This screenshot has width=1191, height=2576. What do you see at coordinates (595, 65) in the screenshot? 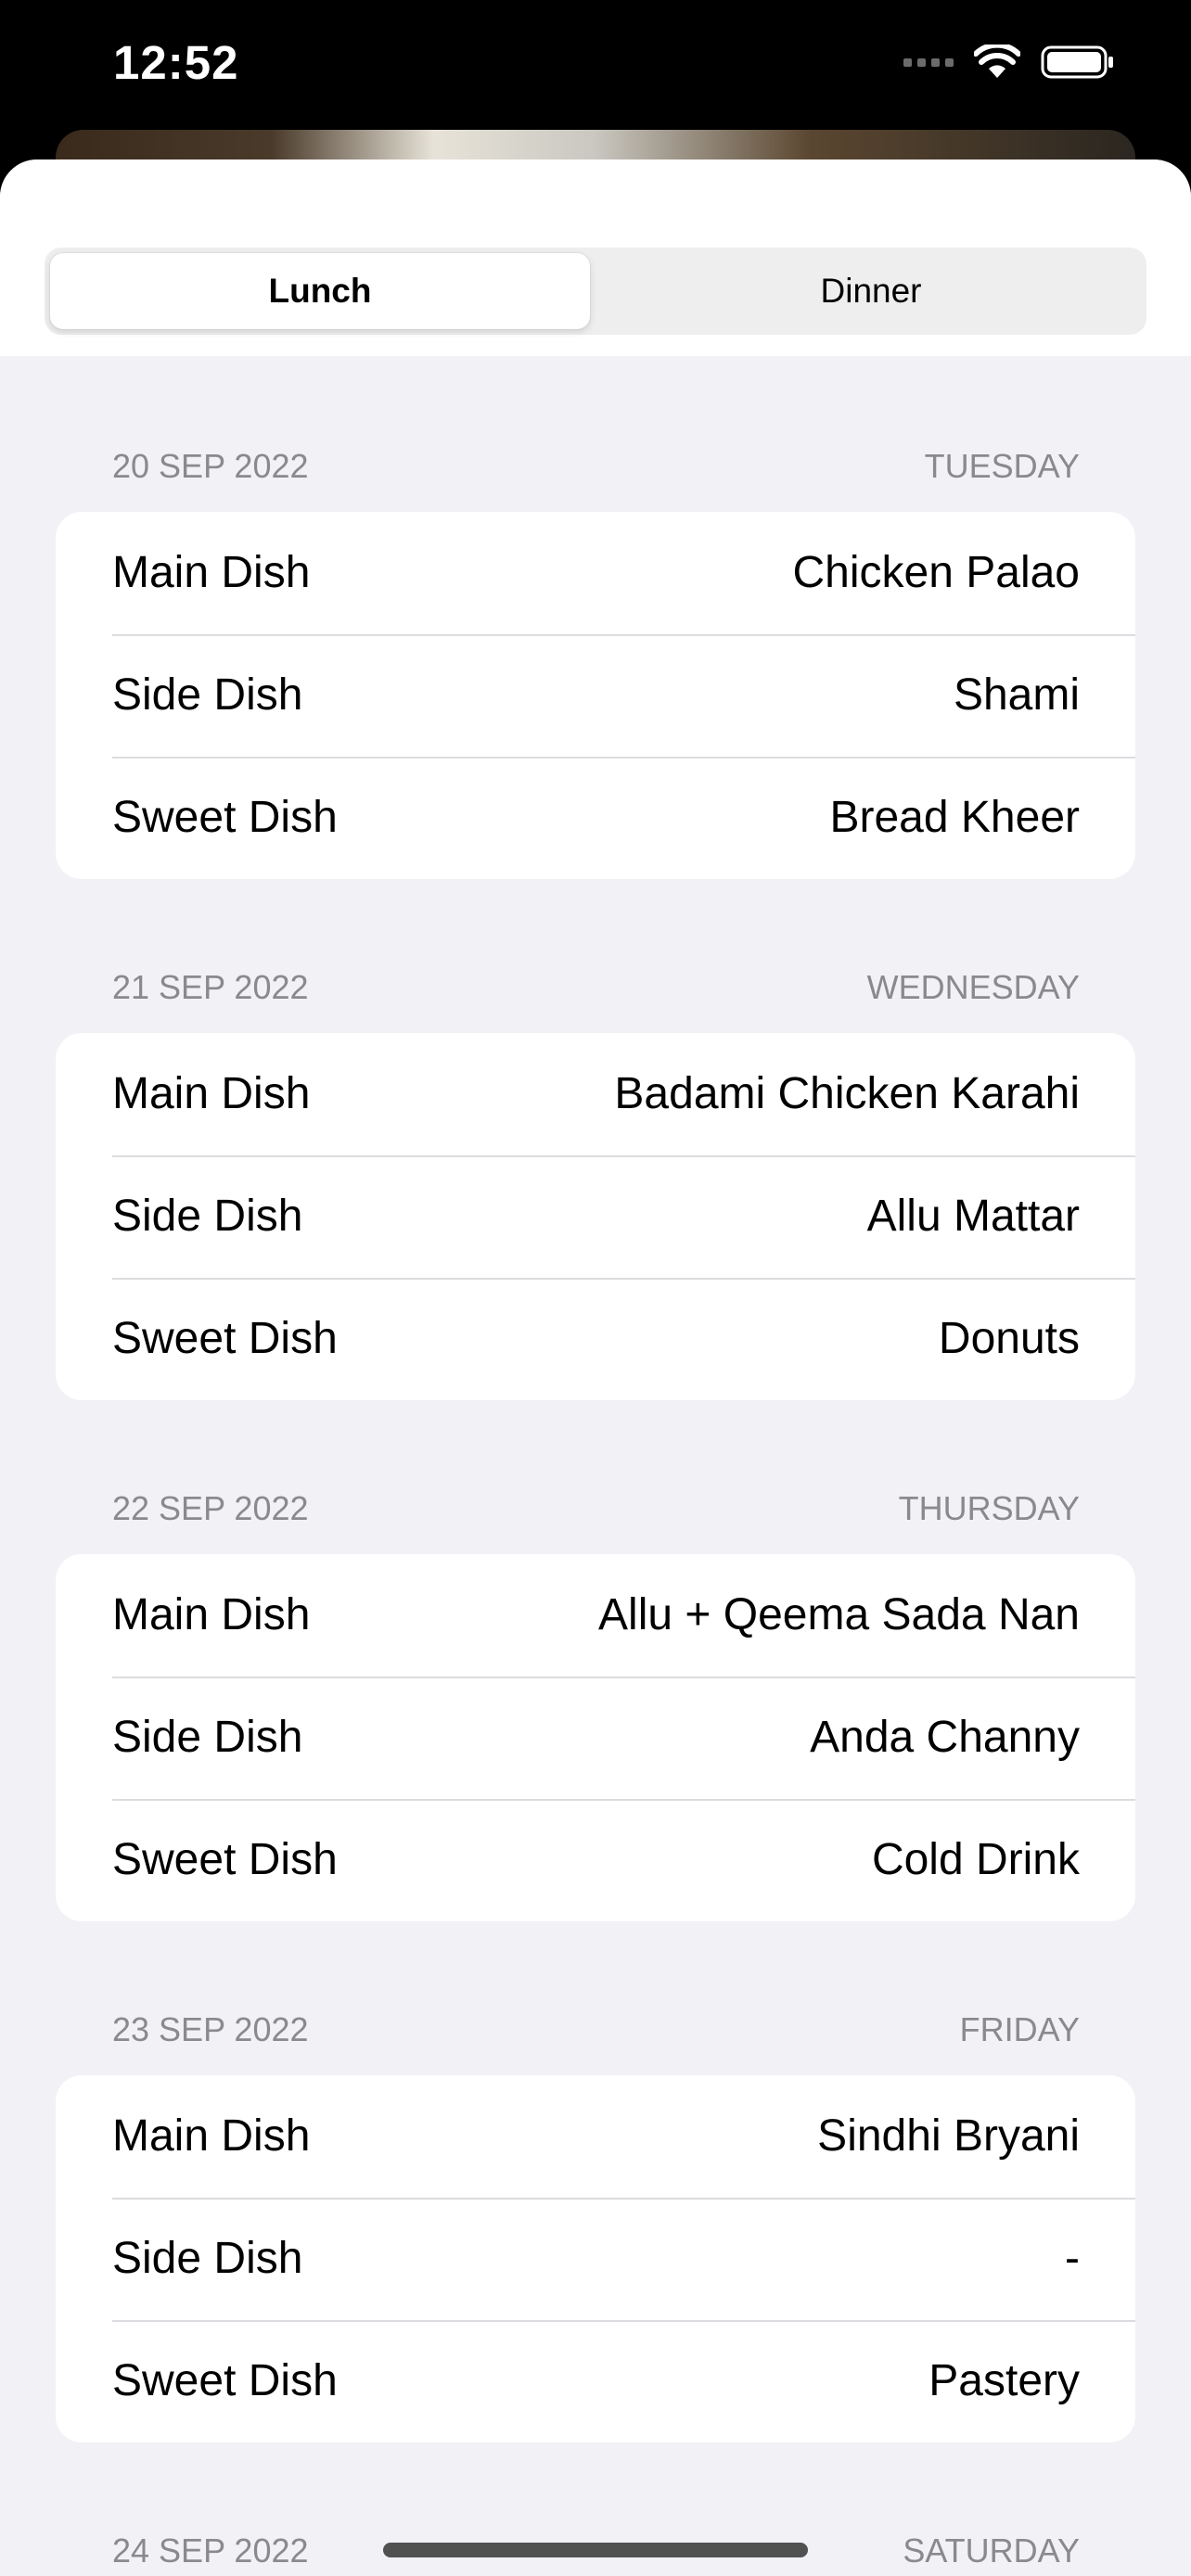
I see `status-bar: 12:52` at bounding box center [595, 65].